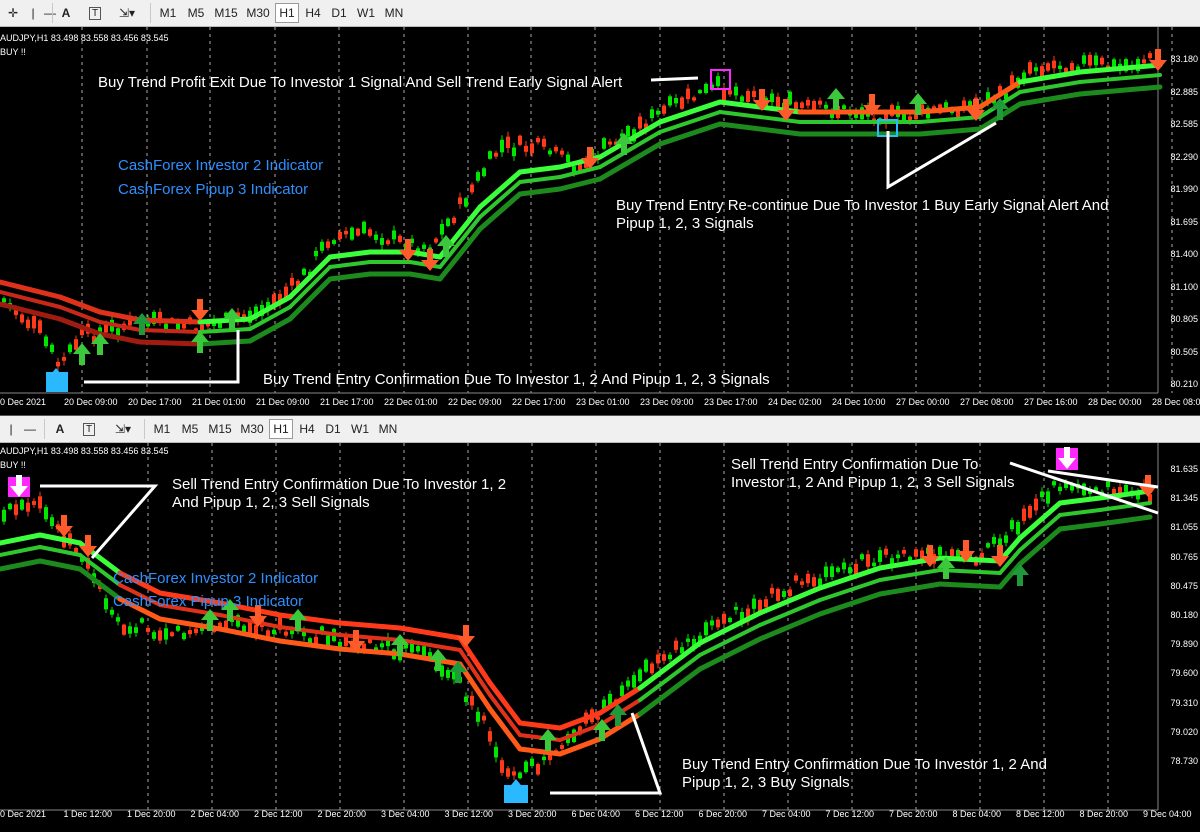  What do you see at coordinates (13, 13) in the screenshot?
I see `crosshair-icon: ✛` at bounding box center [13, 13].